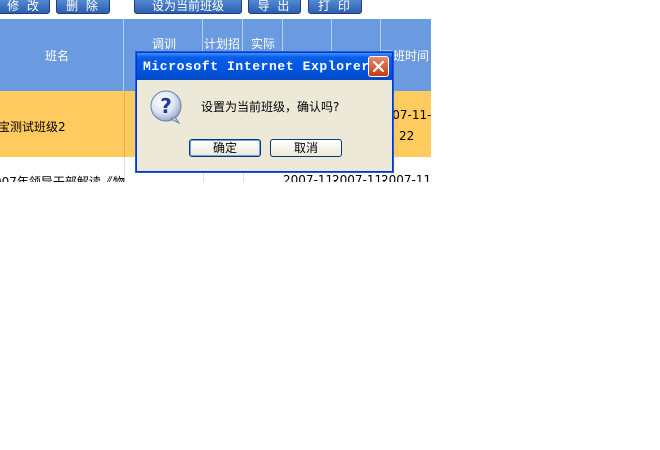  What do you see at coordinates (406, 177) in the screenshot?
I see `row-date-3: 2007-11-` at bounding box center [406, 177].